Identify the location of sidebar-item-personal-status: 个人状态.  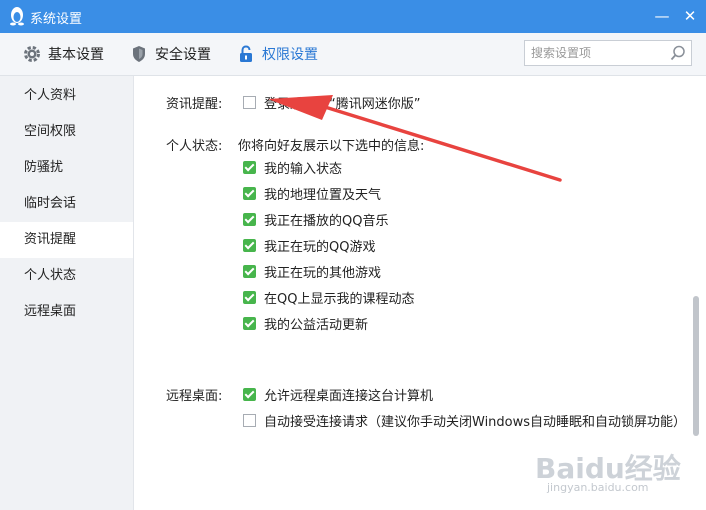
(66, 276).